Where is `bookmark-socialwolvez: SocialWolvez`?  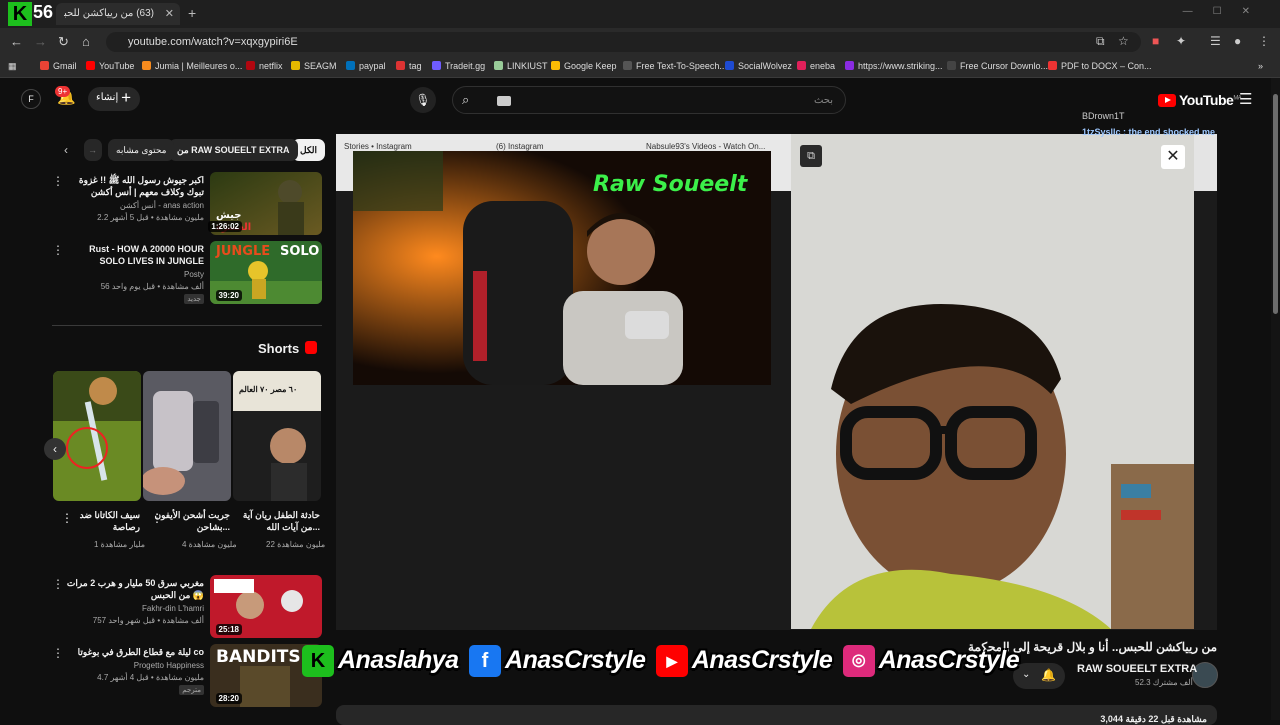 bookmark-socialwolvez: SocialWolvez is located at coordinates (758, 66).